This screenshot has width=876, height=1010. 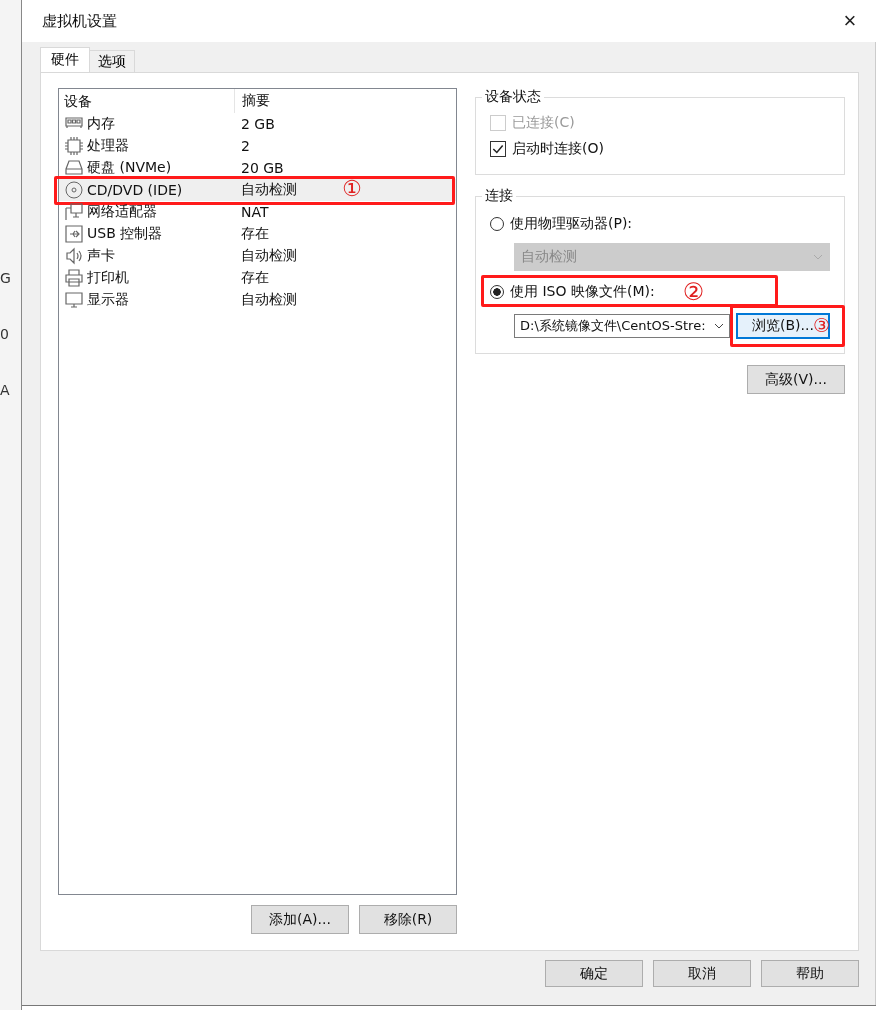 I want to click on device-row: 声卡 自动检测, so click(x=257, y=256).